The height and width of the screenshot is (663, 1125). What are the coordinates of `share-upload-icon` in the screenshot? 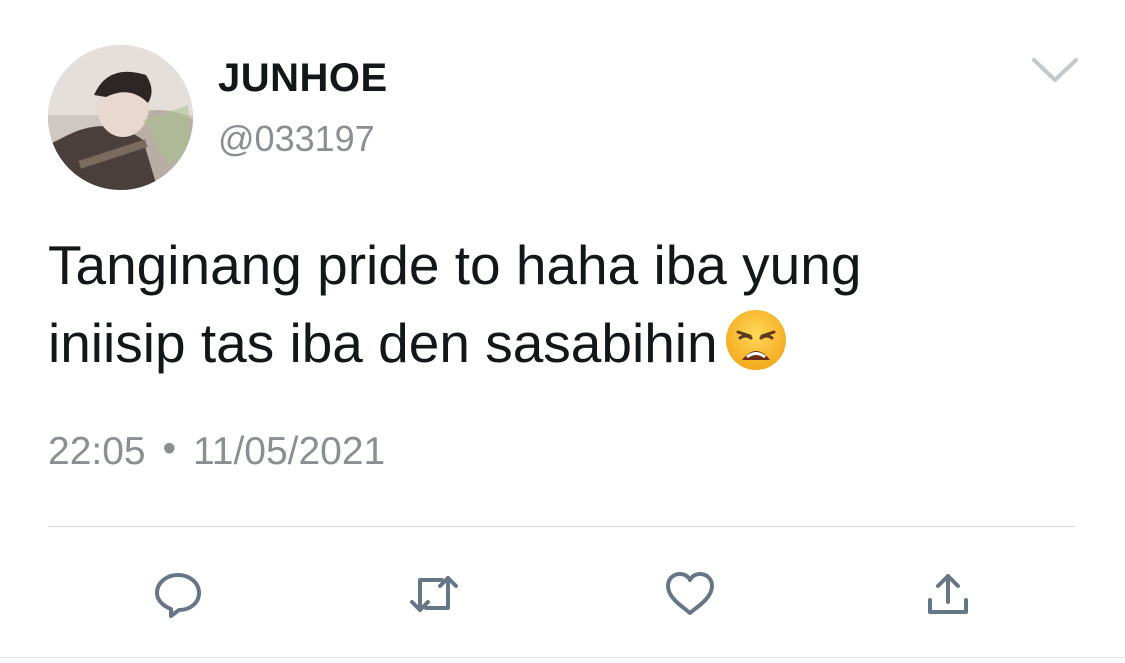 It's located at (948, 594).